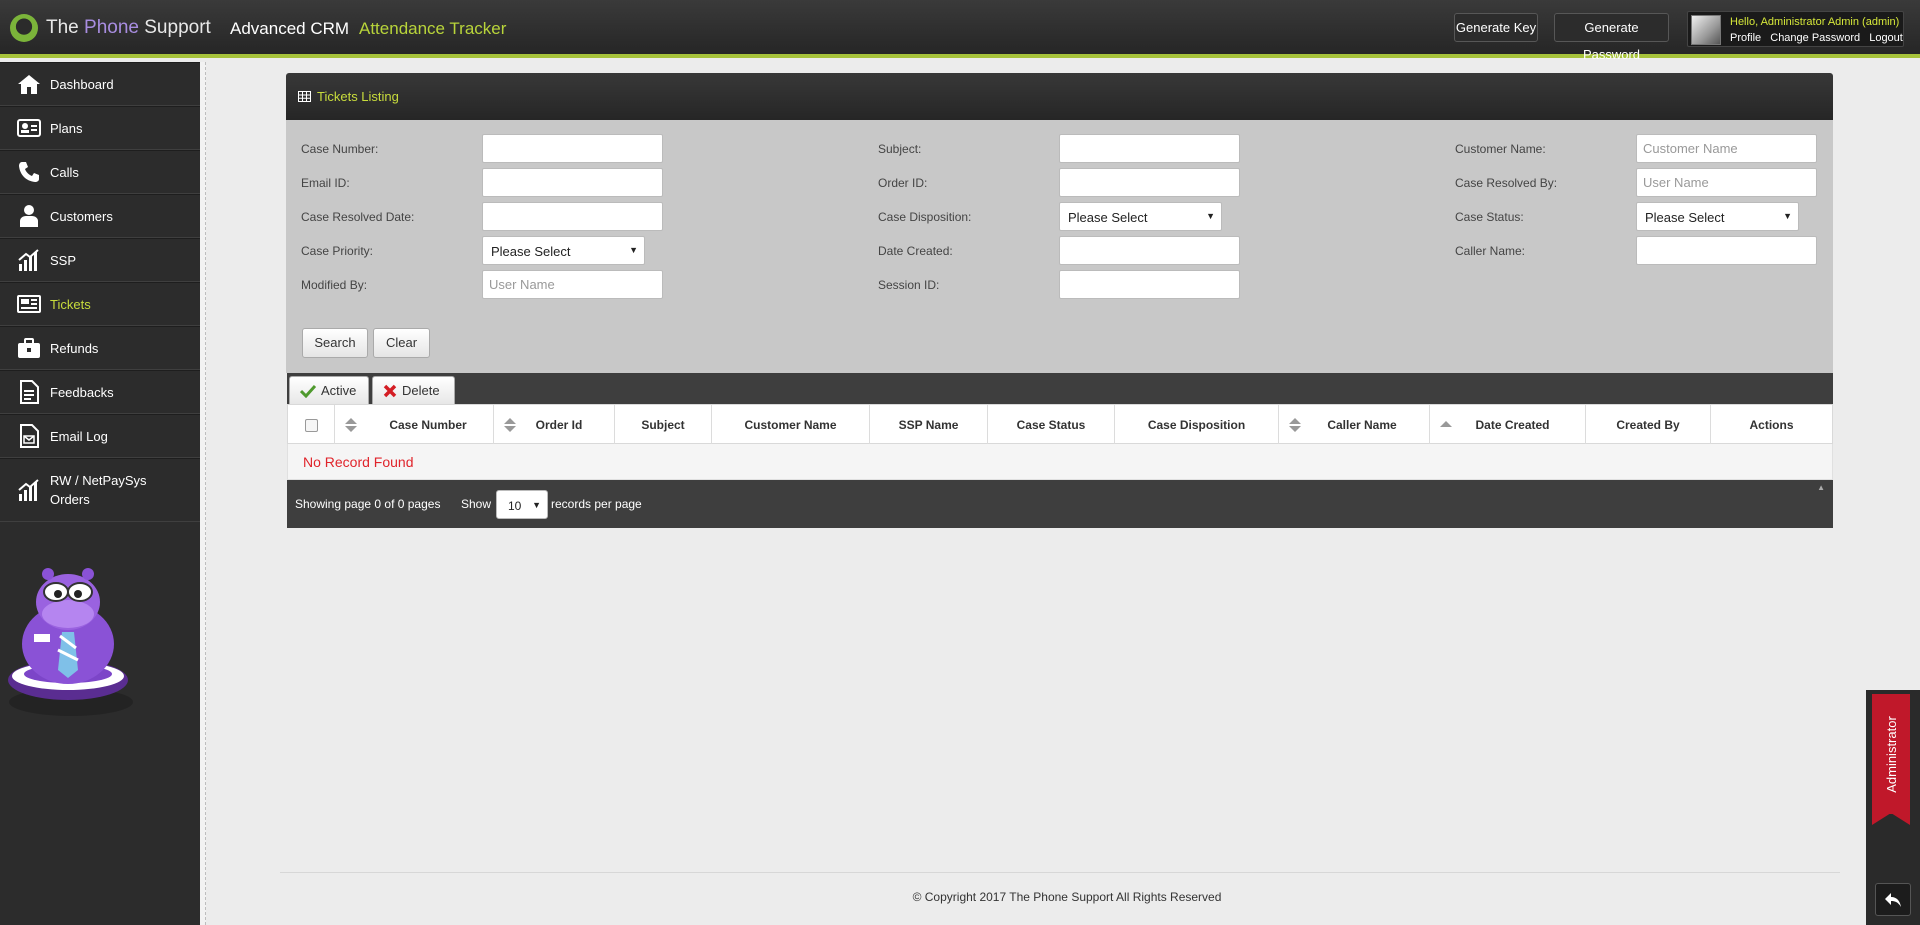  I want to click on generate-password-button: Generate Password, so click(1611, 37).